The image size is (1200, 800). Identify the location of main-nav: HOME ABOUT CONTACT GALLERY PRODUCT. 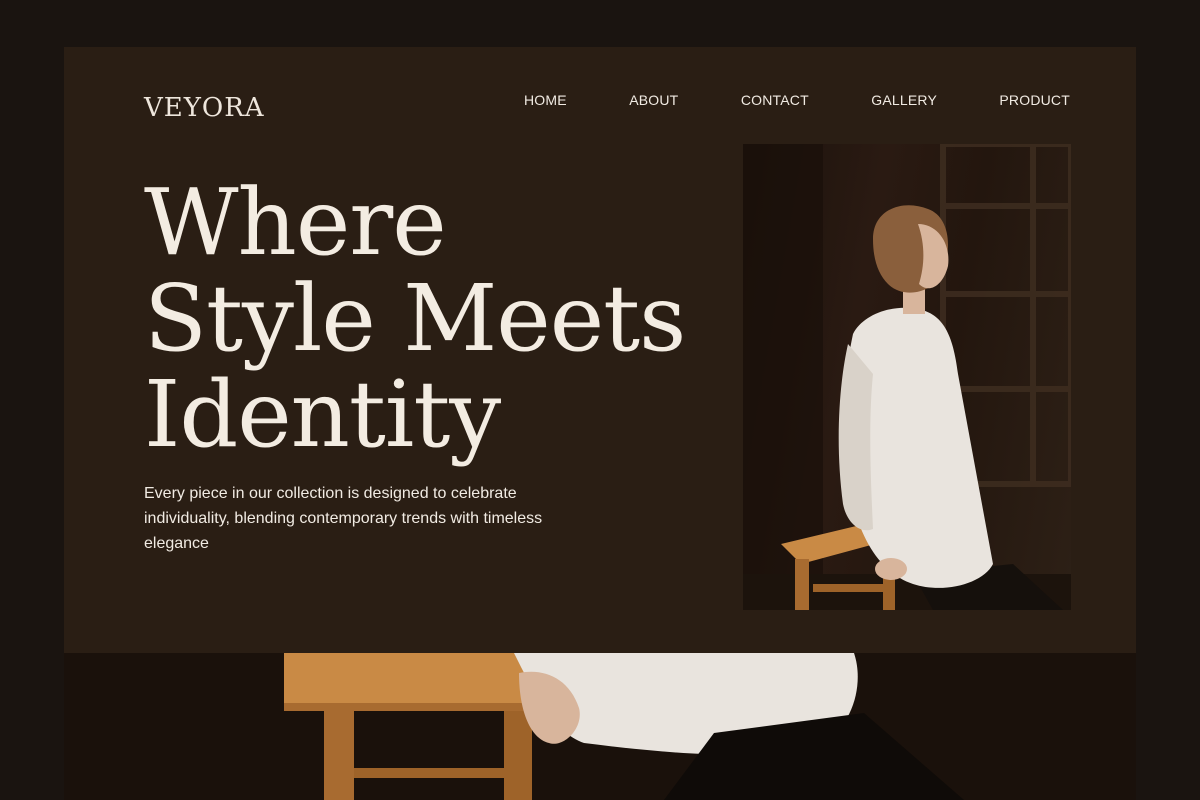
(797, 100).